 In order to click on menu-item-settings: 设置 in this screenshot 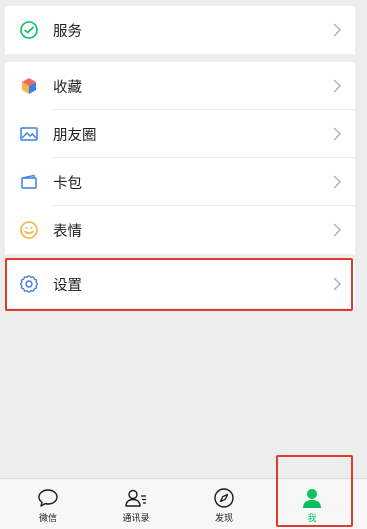, I will do `click(180, 284)`.